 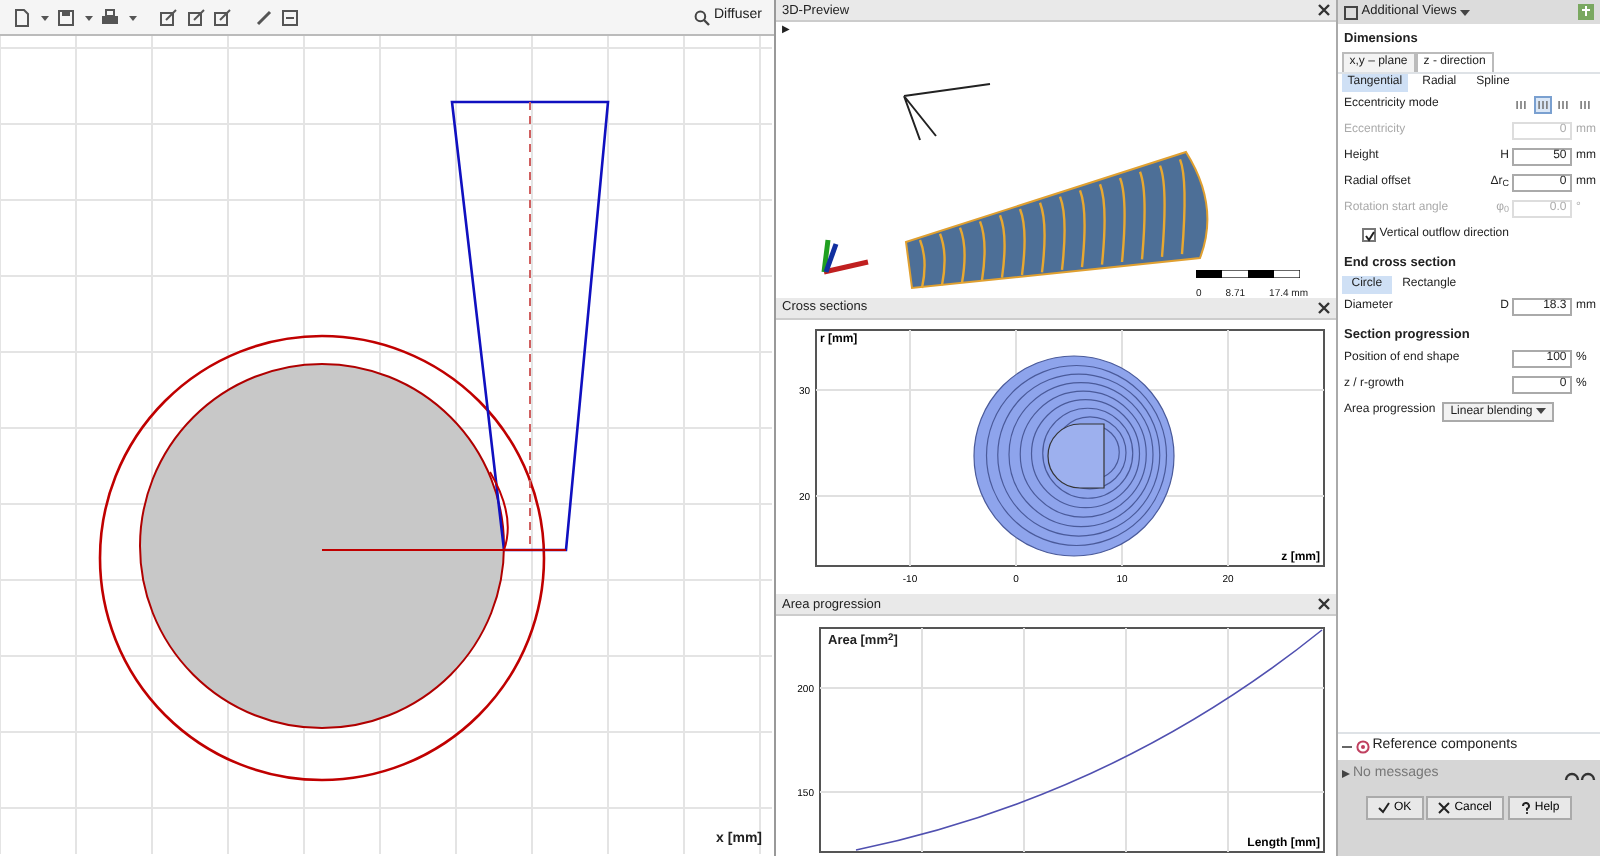 I want to click on expand-icon, so click(x=1345, y=774).